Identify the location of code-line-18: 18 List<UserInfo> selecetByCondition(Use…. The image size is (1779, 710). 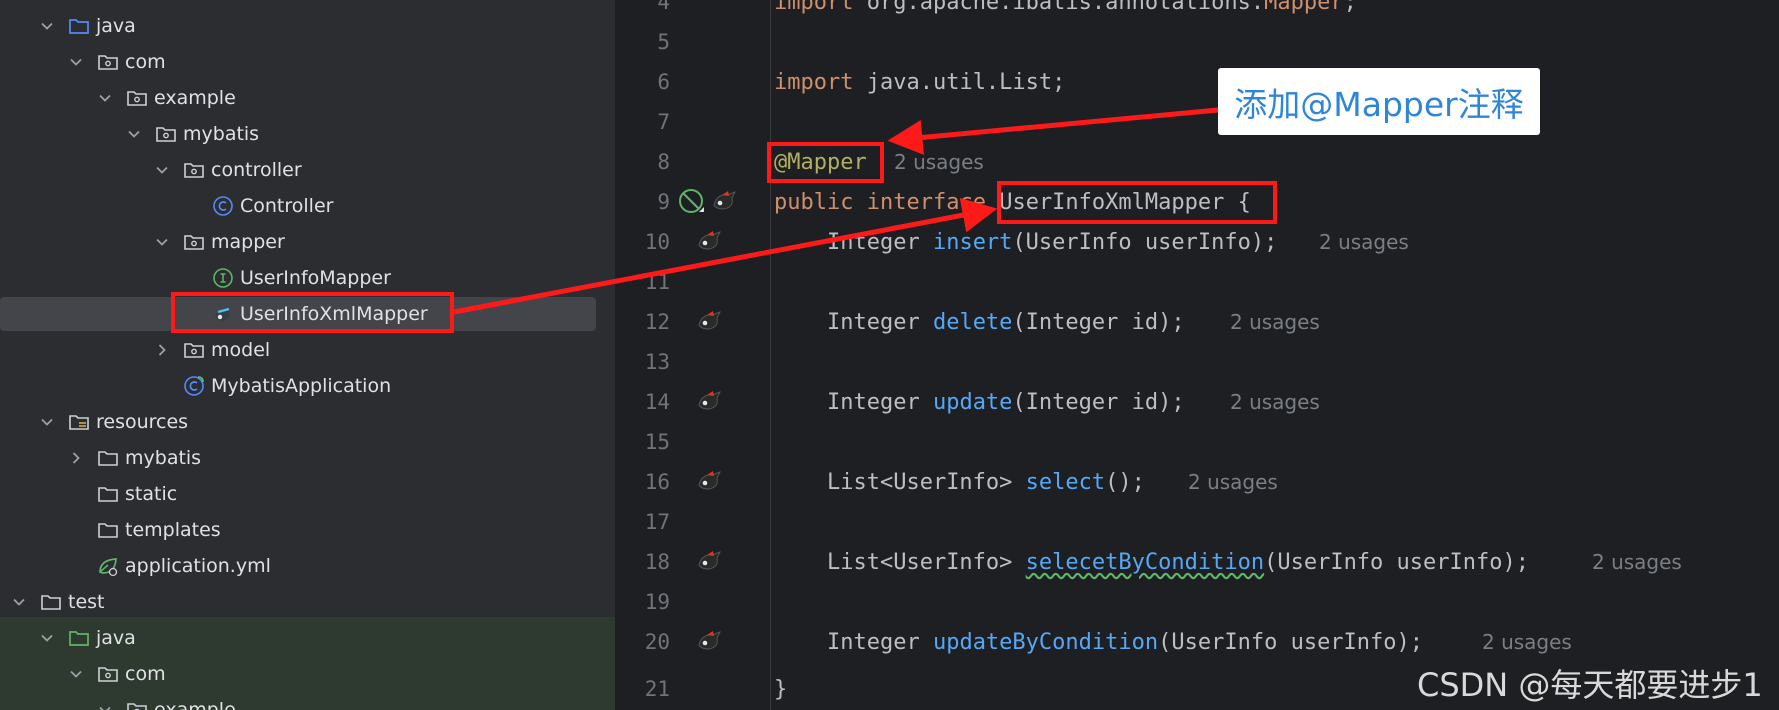
(1197, 562).